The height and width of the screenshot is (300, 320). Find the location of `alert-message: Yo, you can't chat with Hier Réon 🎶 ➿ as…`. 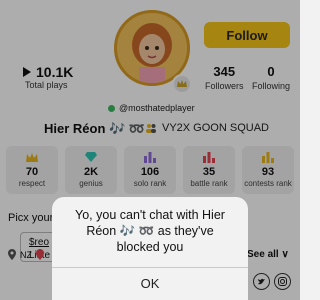

alert-message: Yo, you can't chat with Hier Réon 🎶 ➿ as… is located at coordinates (150, 231).